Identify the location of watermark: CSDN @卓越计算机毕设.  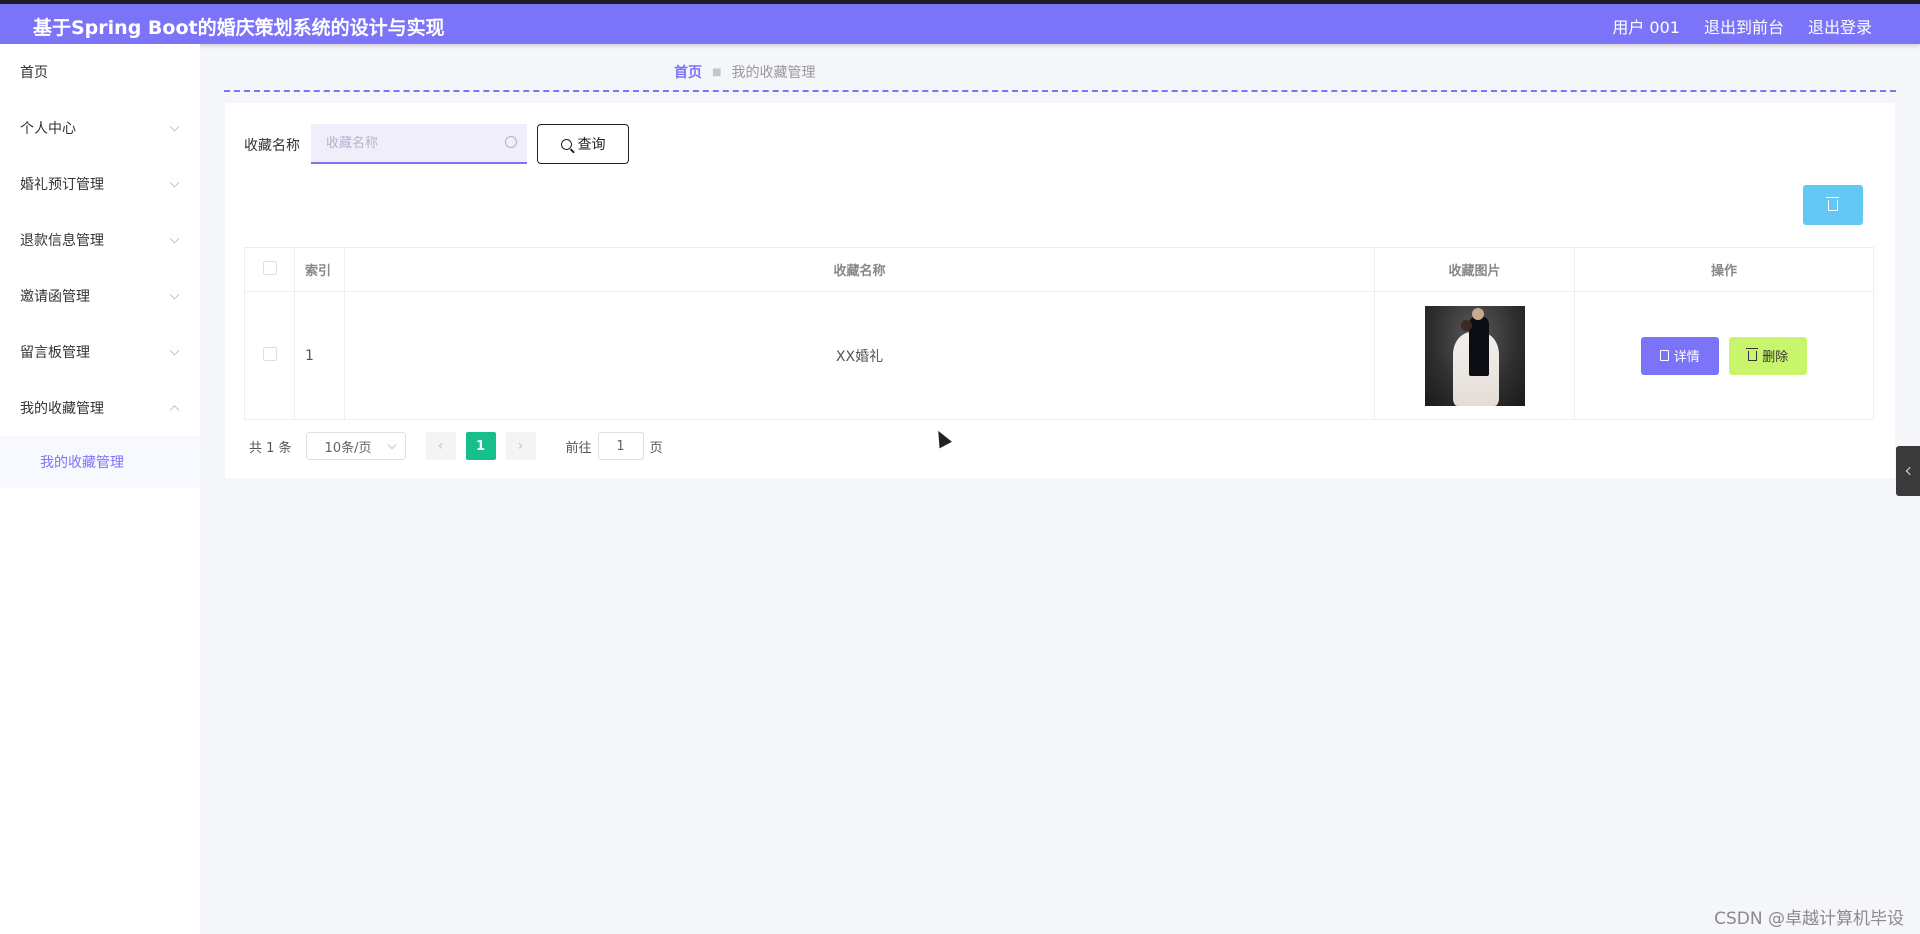
(1809, 919).